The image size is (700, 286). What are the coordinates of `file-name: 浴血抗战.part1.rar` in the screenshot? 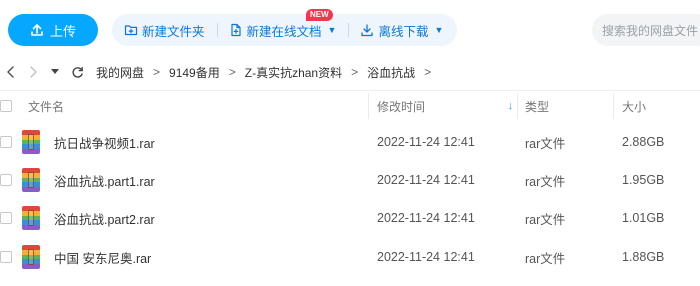 It's located at (104, 180).